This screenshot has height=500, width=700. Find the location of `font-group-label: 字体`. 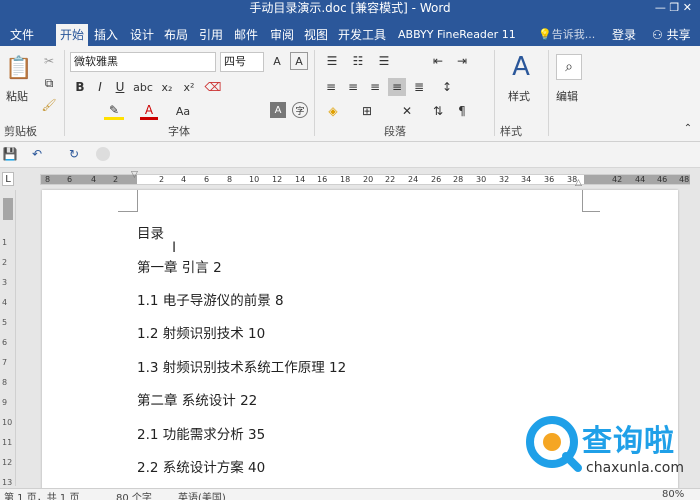

font-group-label: 字体 is located at coordinates (179, 131).